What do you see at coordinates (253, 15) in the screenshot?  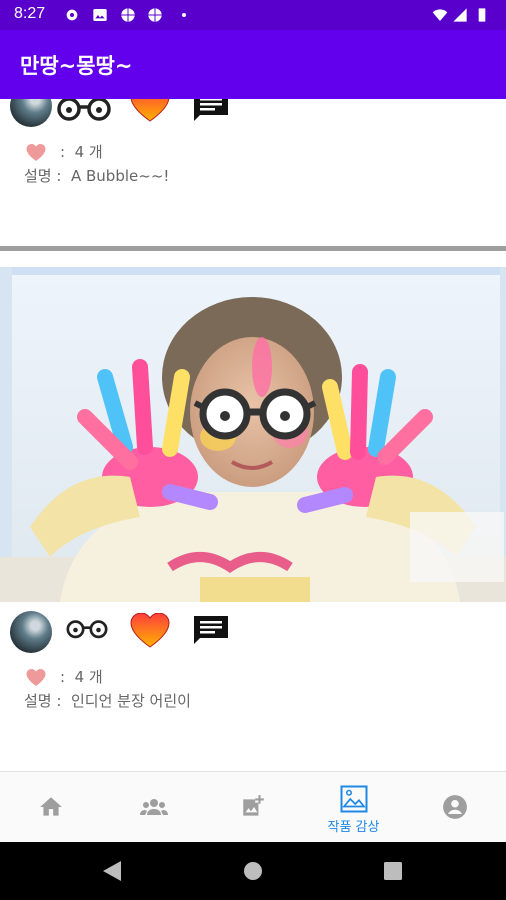 I see `status-bar: 8:27` at bounding box center [253, 15].